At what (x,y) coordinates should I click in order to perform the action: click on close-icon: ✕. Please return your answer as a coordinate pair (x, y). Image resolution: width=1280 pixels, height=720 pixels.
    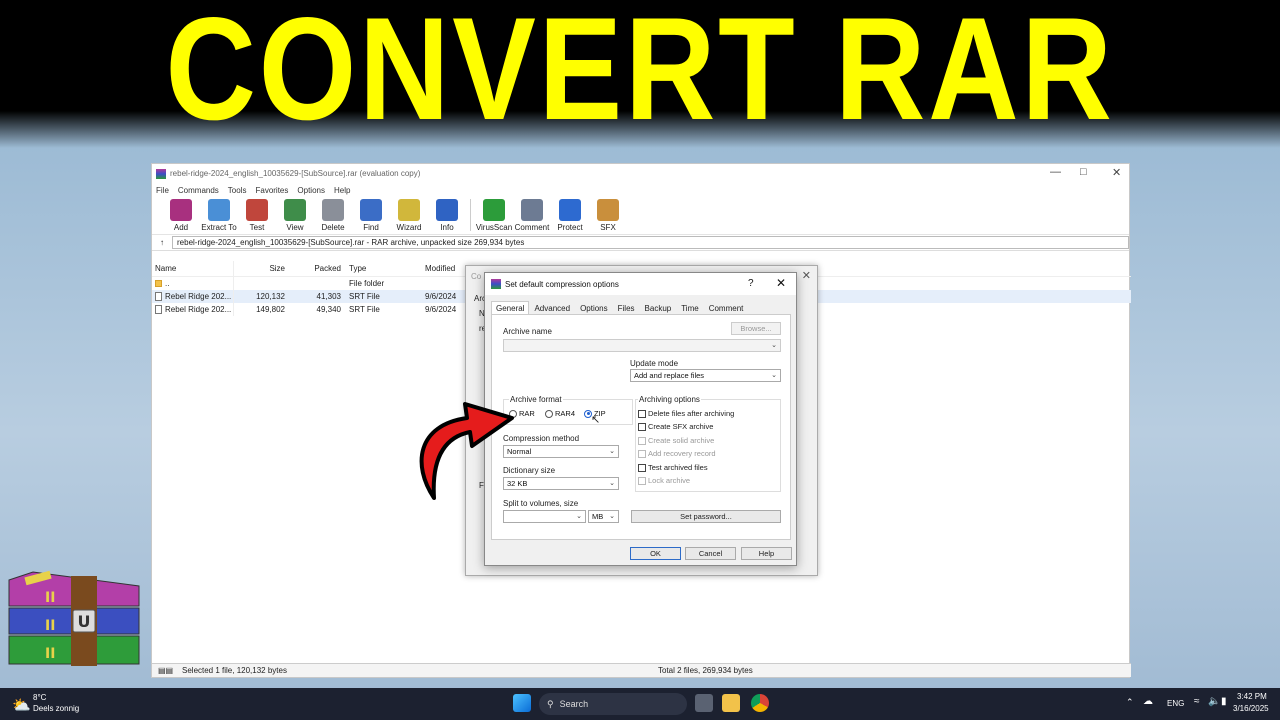
    Looking at the image, I should click on (1116, 172).